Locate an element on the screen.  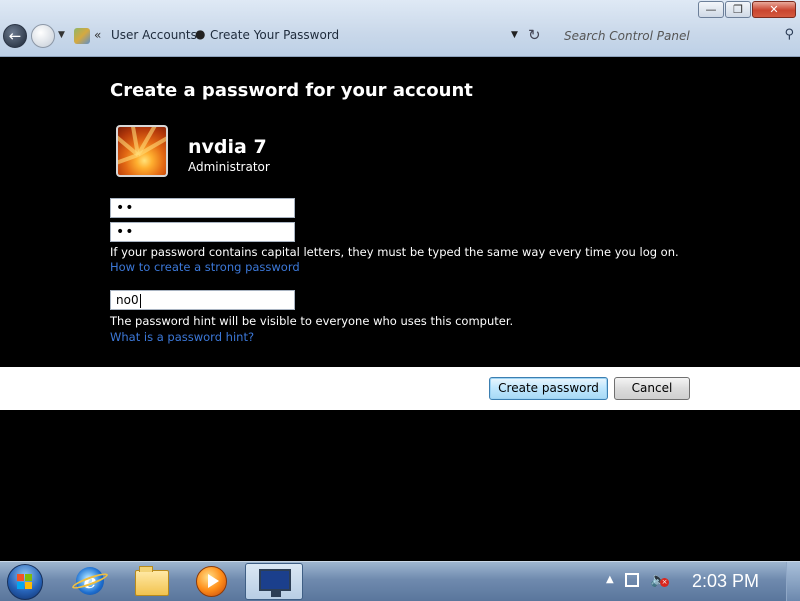
user-name: nvdia 7 is located at coordinates (227, 147).